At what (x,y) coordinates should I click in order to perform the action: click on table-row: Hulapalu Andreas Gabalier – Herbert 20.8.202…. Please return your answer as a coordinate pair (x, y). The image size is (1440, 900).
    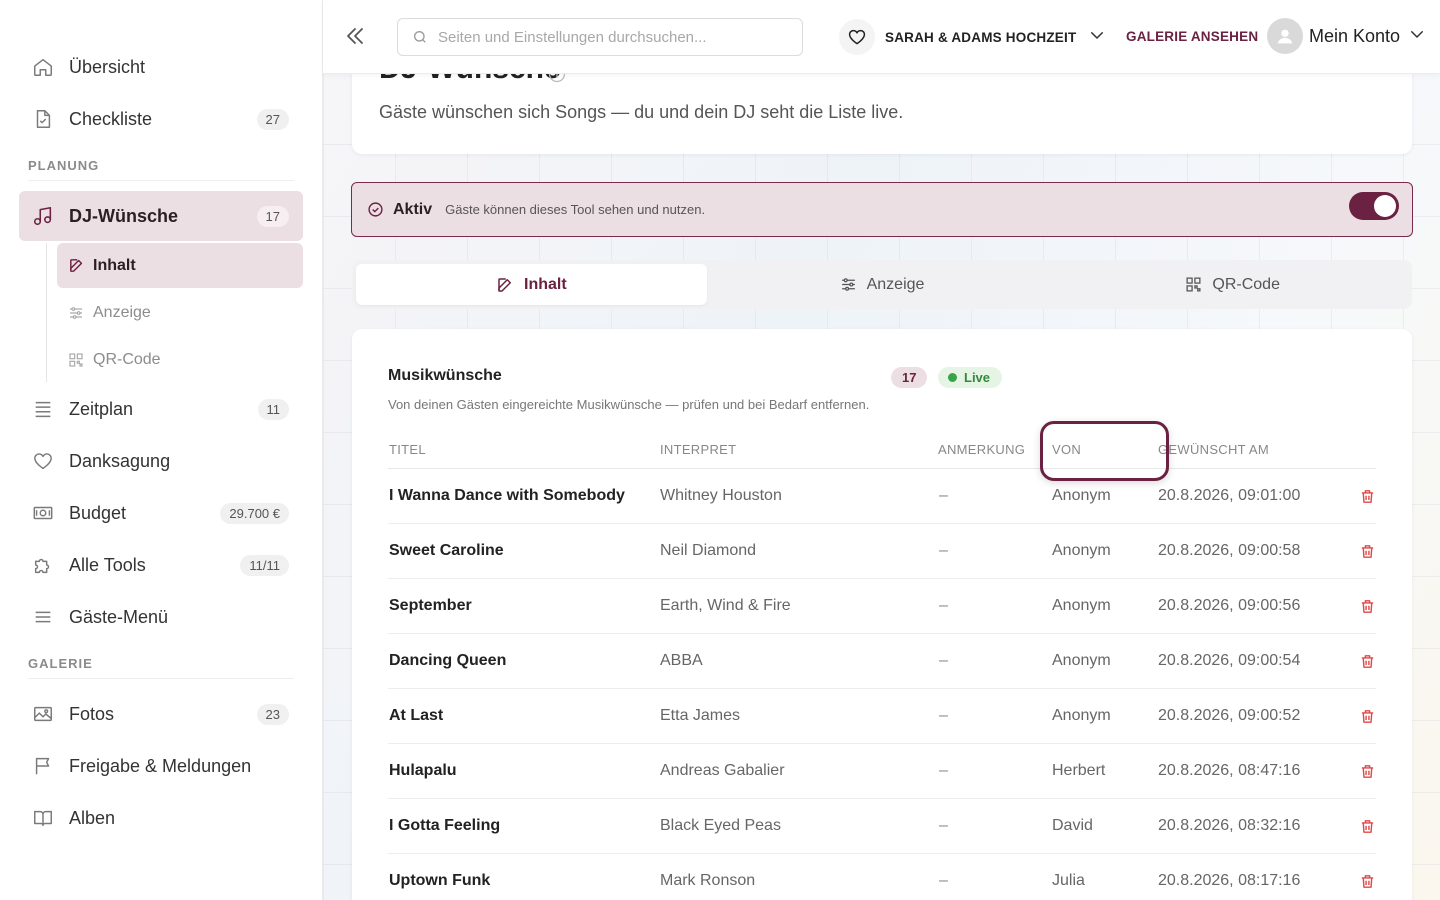
    Looking at the image, I should click on (882, 771).